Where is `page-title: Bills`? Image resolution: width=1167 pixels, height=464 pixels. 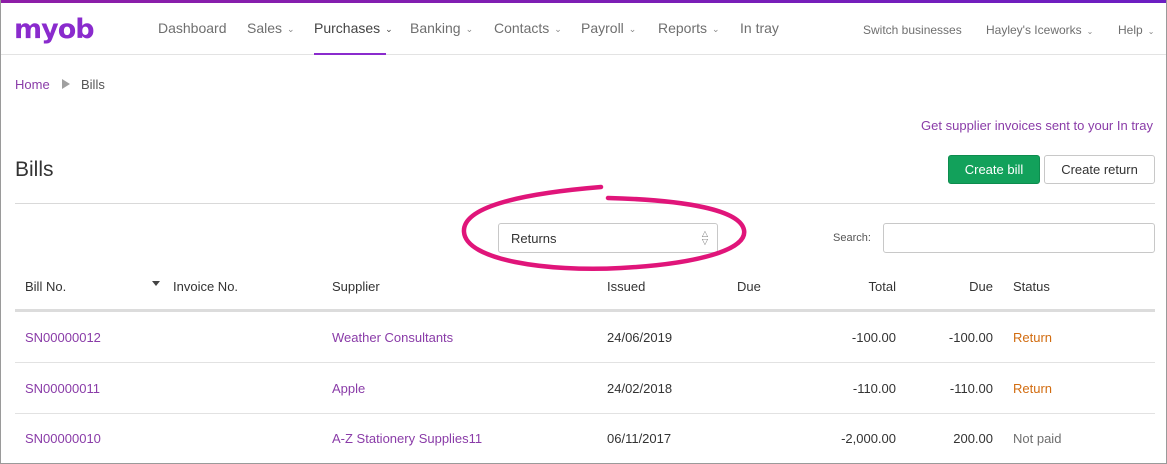 page-title: Bills is located at coordinates (34, 169).